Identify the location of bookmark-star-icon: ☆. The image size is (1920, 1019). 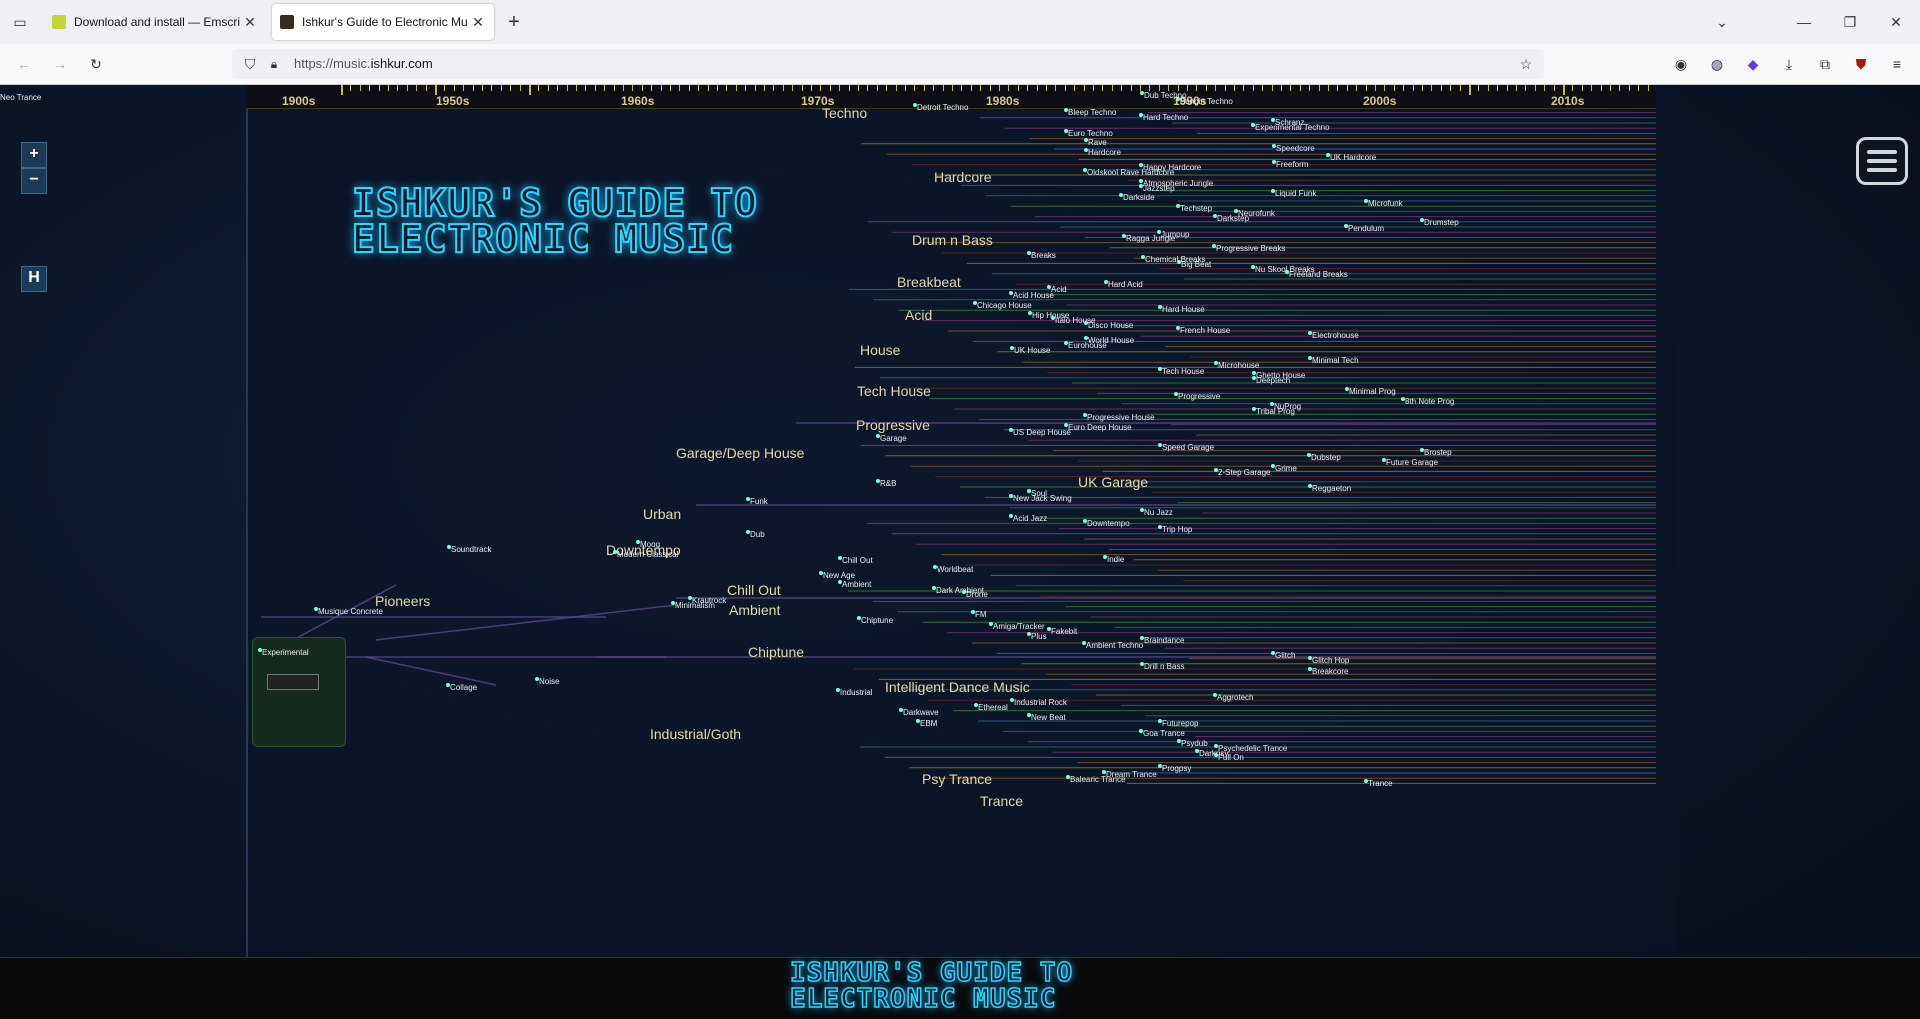
(1526, 64).